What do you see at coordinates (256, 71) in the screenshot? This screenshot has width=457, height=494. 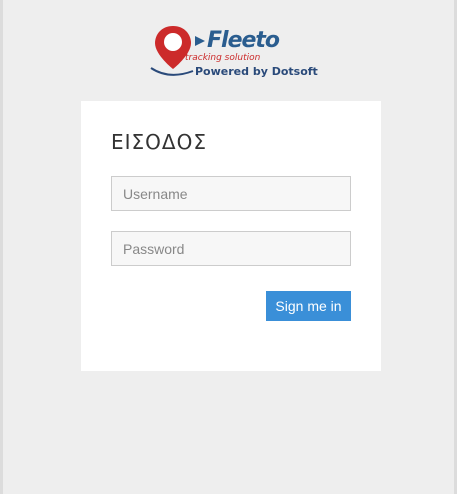 I see `powered-by-text: Powered by Dotsoft` at bounding box center [256, 71].